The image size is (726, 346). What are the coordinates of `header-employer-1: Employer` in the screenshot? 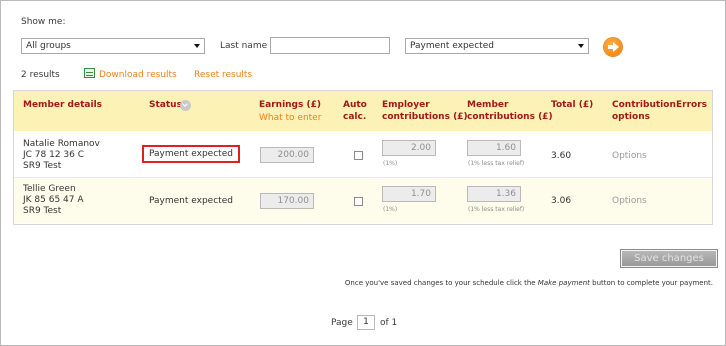 It's located at (406, 105).